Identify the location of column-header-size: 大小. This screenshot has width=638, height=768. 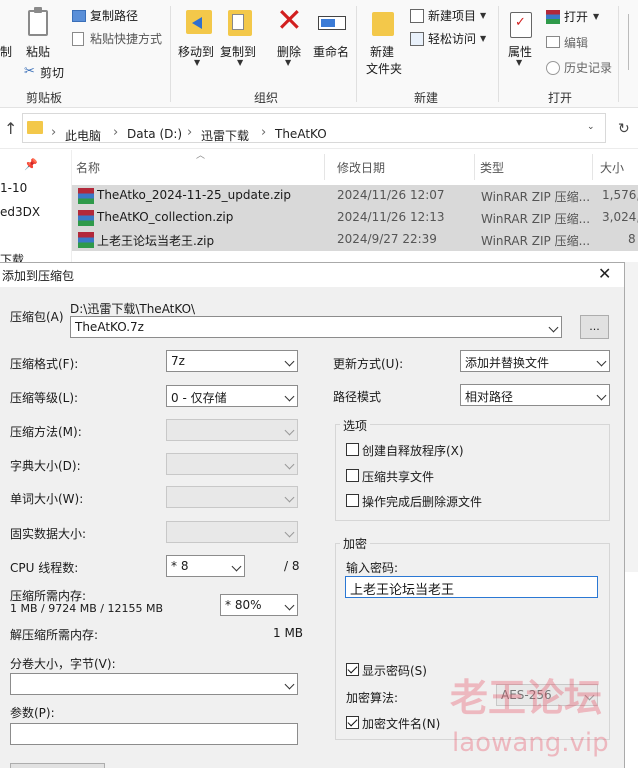
(612, 167).